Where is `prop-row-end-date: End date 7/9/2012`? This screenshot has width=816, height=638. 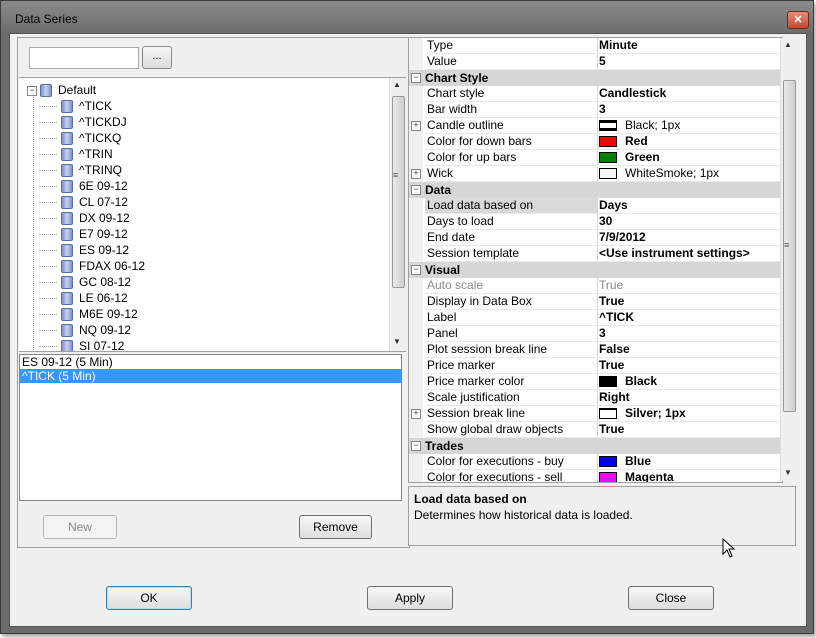 prop-row-end-date: End date 7/9/2012 is located at coordinates (595, 238).